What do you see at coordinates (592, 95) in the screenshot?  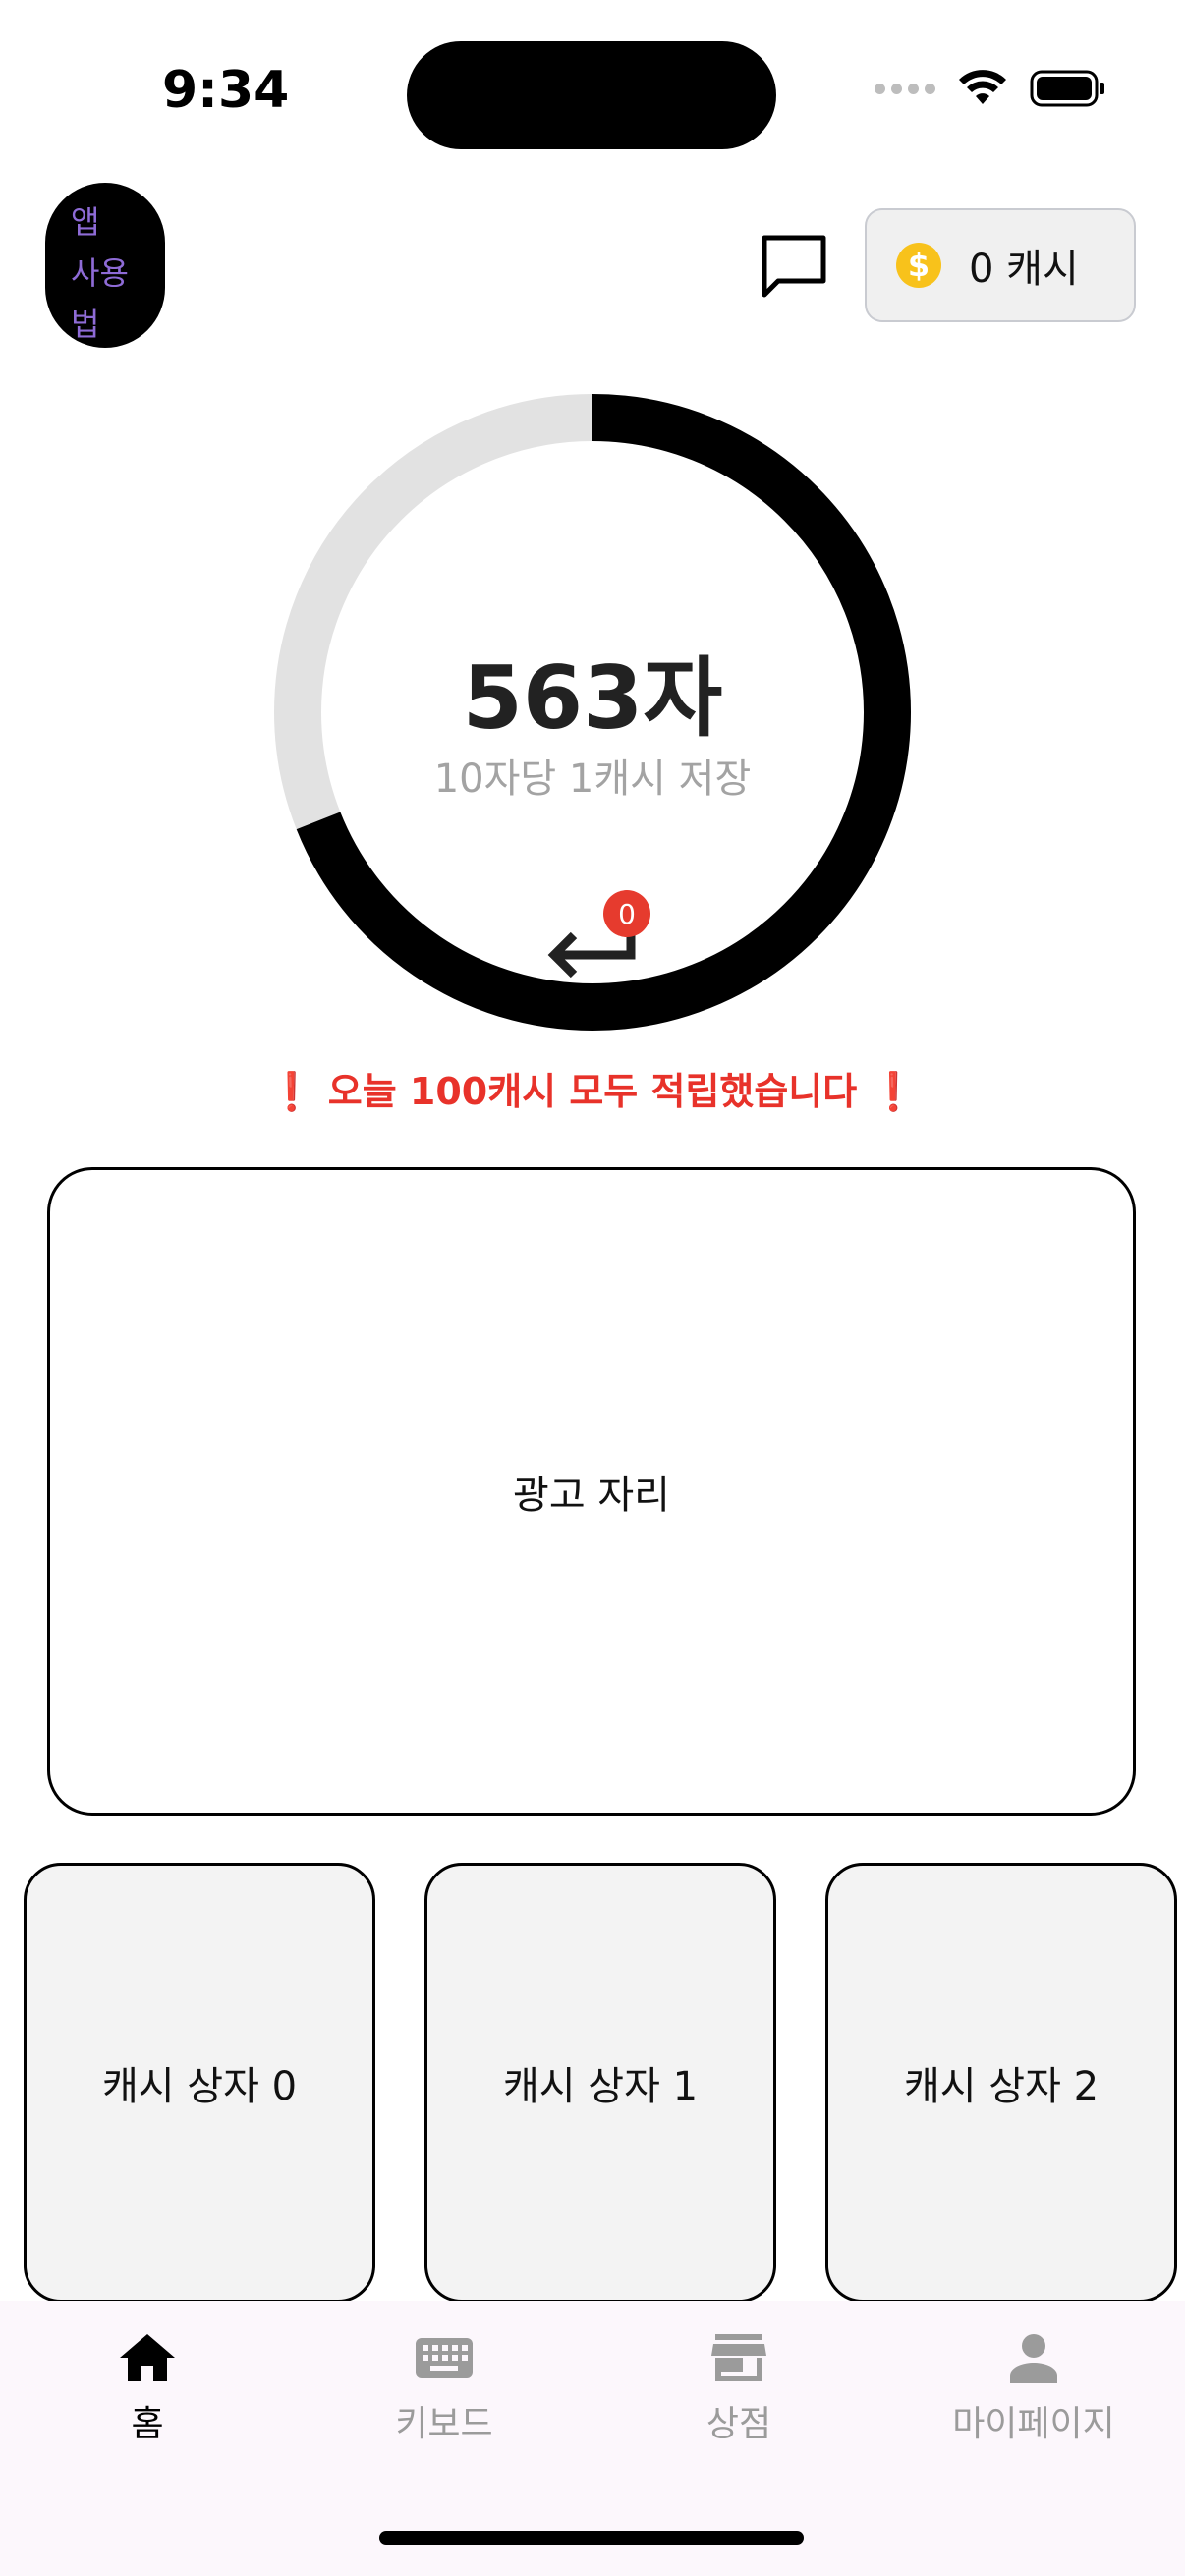 I see `dynamic-island` at bounding box center [592, 95].